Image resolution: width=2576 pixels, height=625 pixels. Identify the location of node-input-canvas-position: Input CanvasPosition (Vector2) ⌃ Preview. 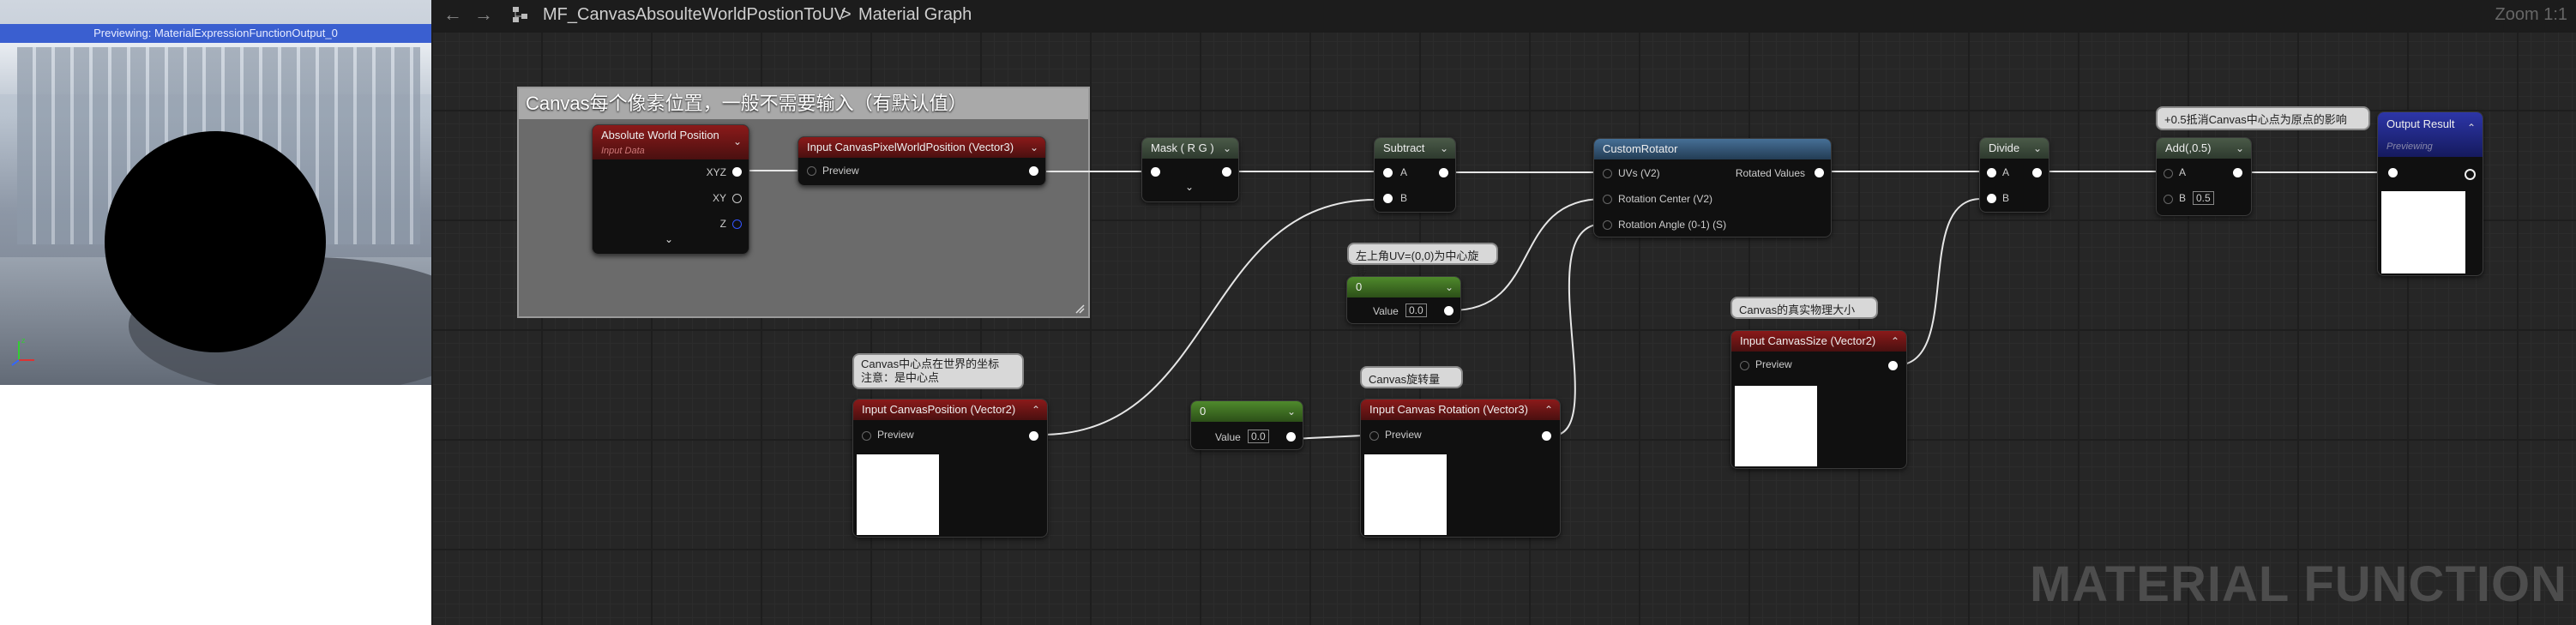
(950, 469).